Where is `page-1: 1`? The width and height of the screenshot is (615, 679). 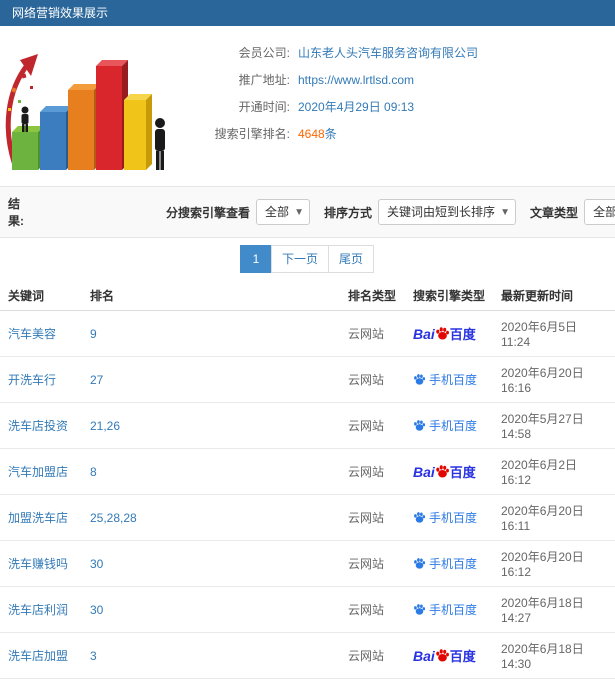 page-1: 1 is located at coordinates (255, 259).